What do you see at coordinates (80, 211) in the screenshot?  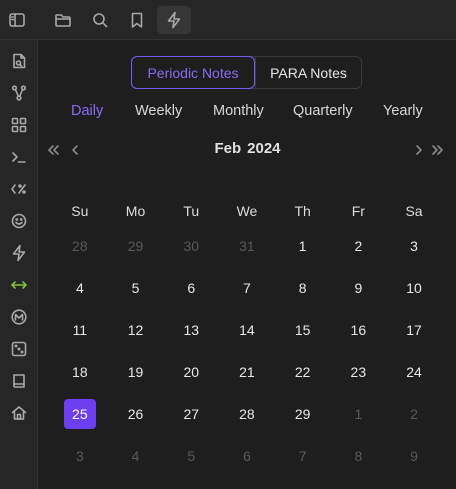 I see `weekday-header: Su` at bounding box center [80, 211].